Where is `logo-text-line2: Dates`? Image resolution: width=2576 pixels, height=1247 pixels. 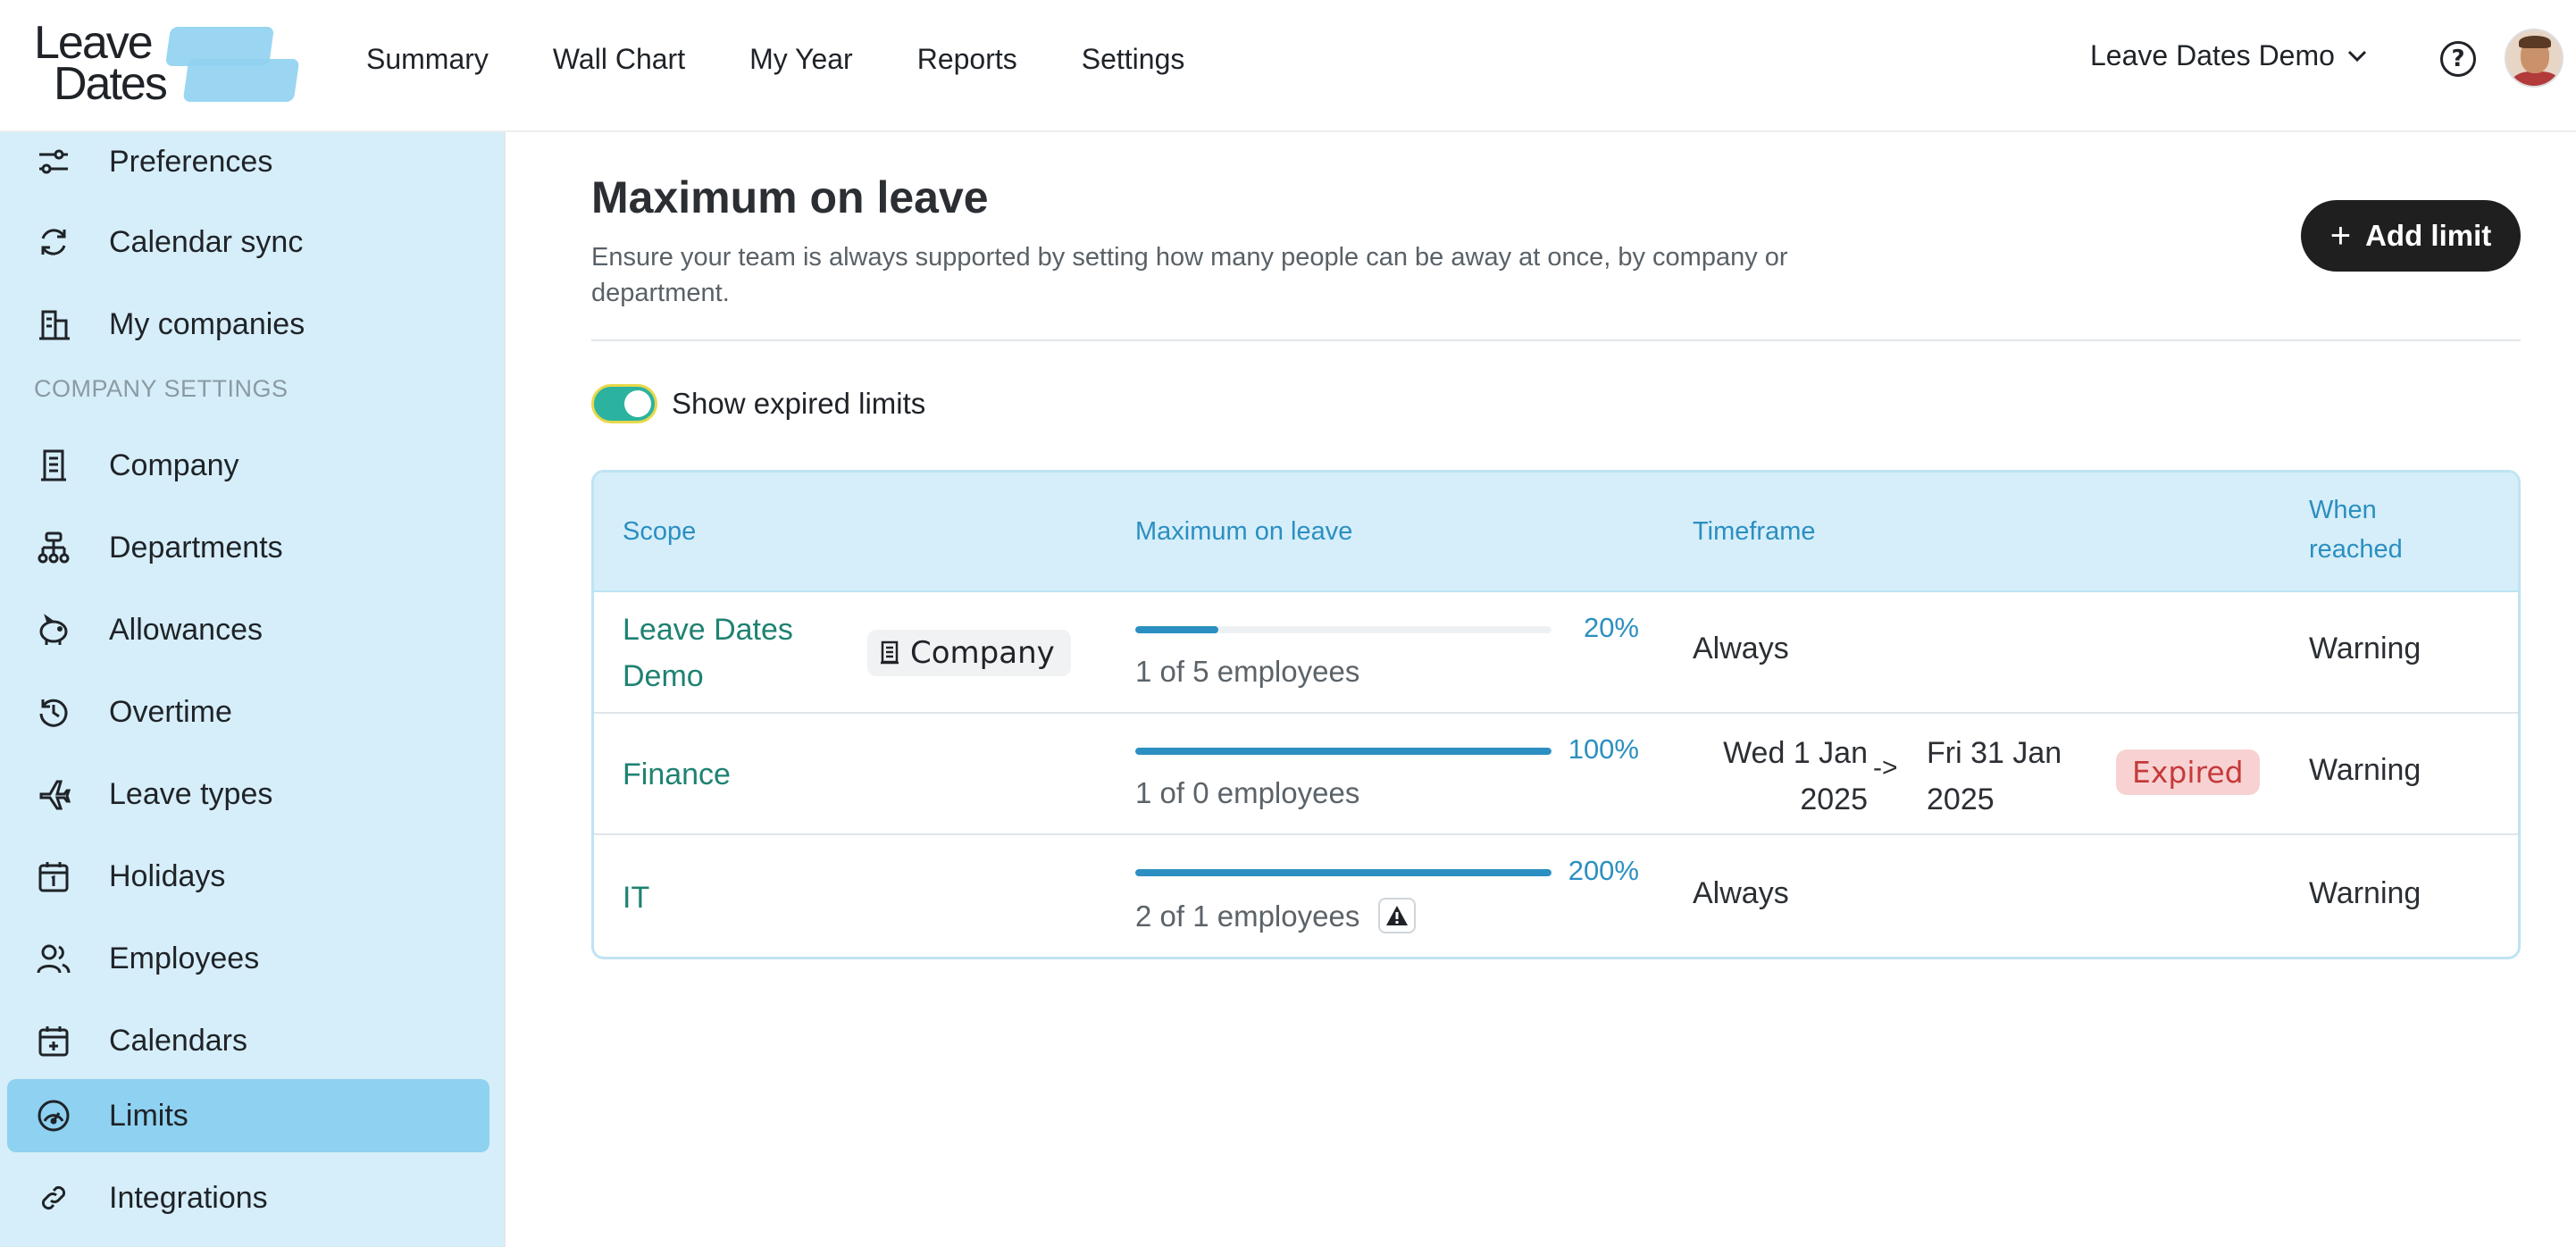 logo-text-line2: Dates is located at coordinates (111, 84).